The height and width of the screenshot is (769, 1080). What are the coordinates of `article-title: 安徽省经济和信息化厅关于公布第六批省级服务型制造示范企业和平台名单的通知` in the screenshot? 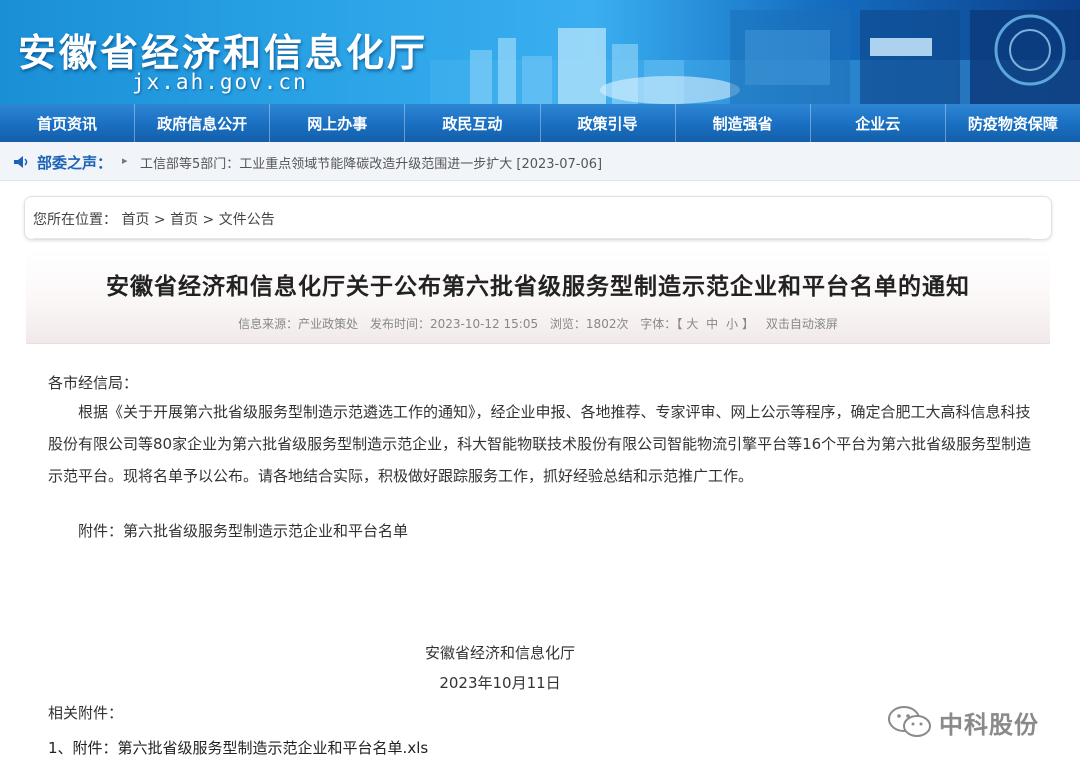 It's located at (538, 287).